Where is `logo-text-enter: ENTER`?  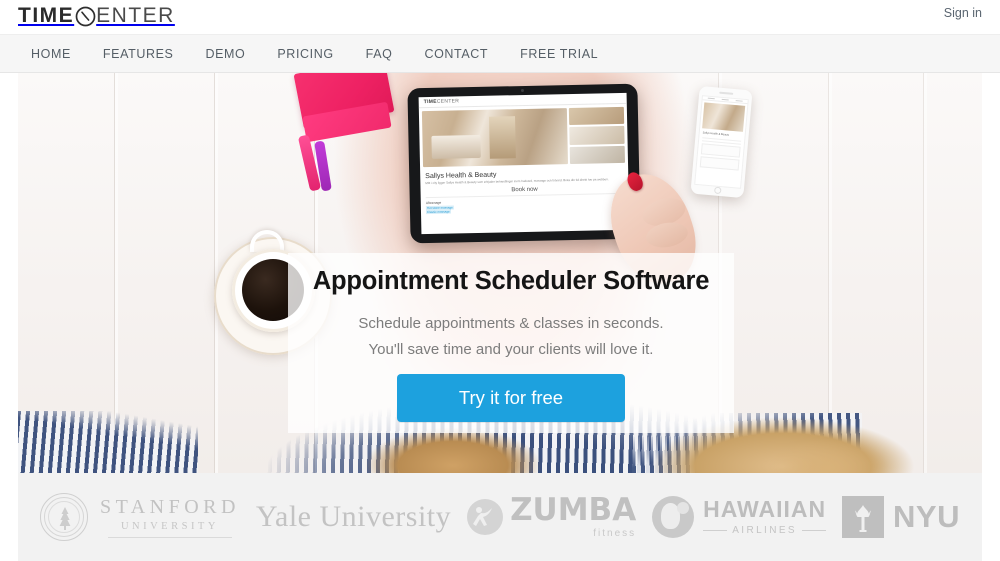
logo-text-enter: ENTER is located at coordinates (135, 15).